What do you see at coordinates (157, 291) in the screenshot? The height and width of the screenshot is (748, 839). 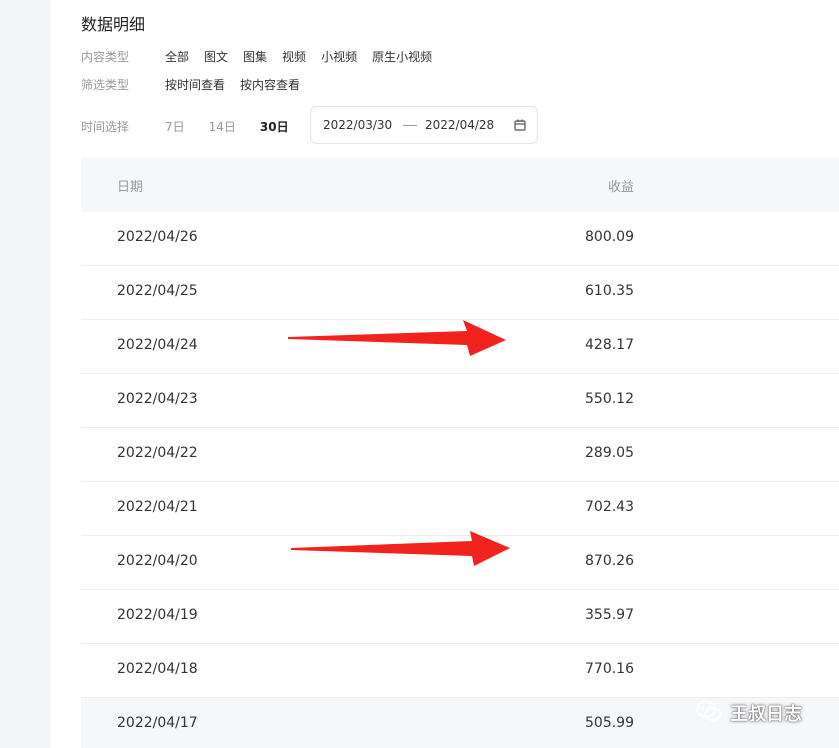 I see `row-date: 2022/04/25` at bounding box center [157, 291].